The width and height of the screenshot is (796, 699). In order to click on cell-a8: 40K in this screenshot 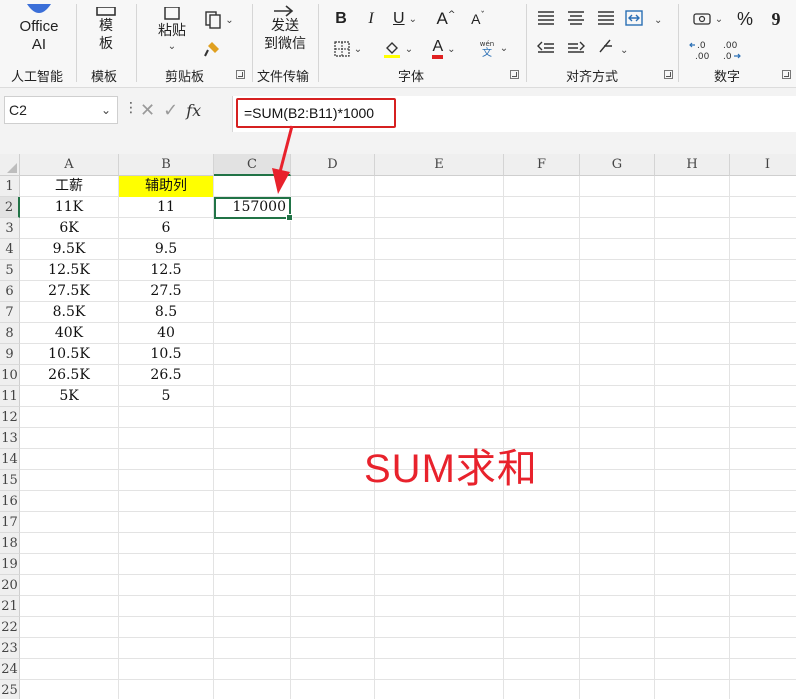, I will do `click(69, 333)`.